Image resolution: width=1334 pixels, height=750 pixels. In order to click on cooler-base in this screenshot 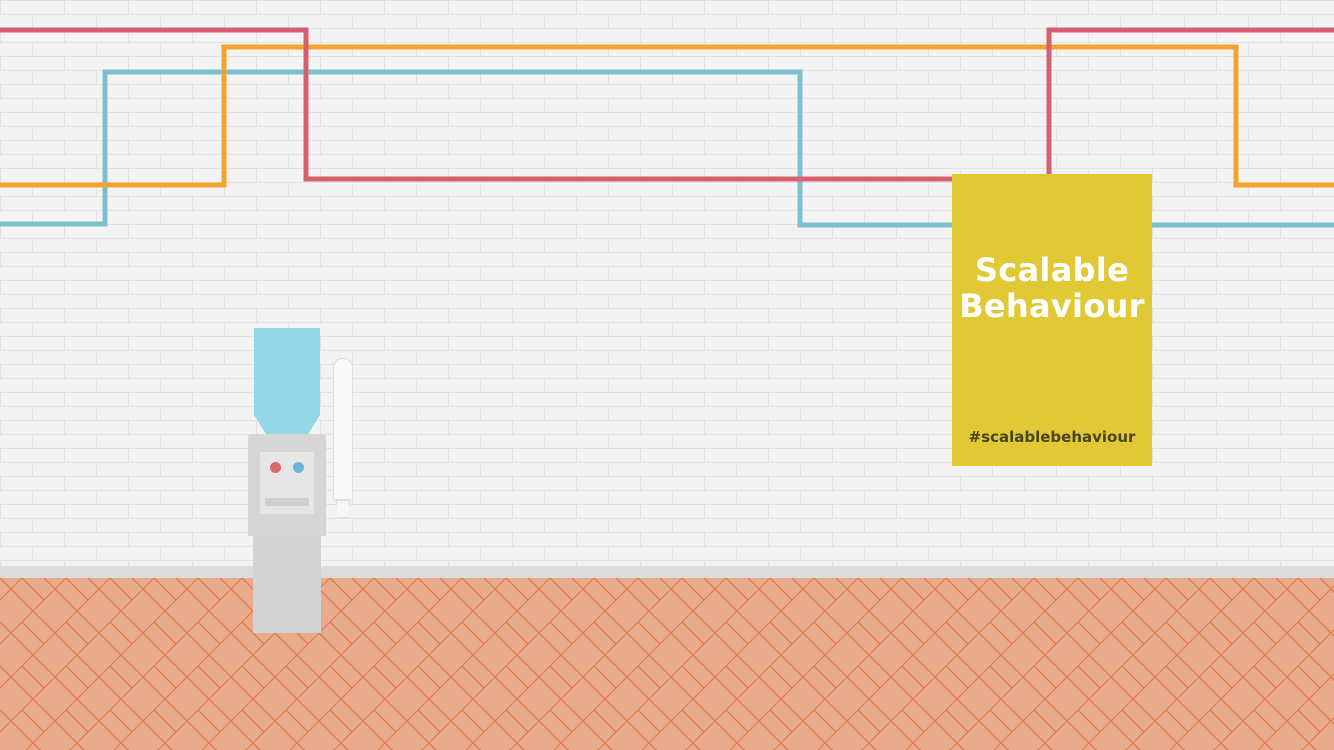, I will do `click(287, 584)`.